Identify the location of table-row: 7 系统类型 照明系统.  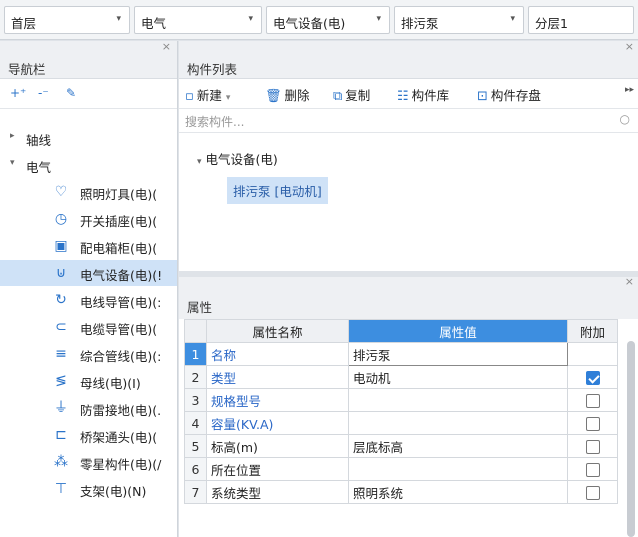
(401, 492).